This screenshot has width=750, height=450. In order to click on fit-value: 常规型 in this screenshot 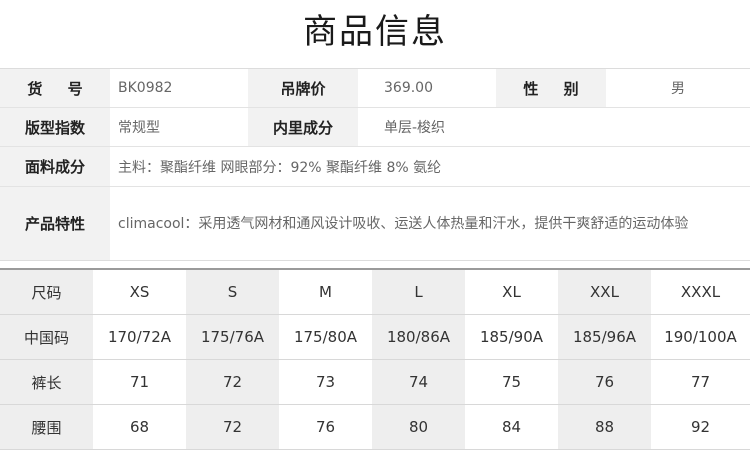, I will do `click(179, 127)`.